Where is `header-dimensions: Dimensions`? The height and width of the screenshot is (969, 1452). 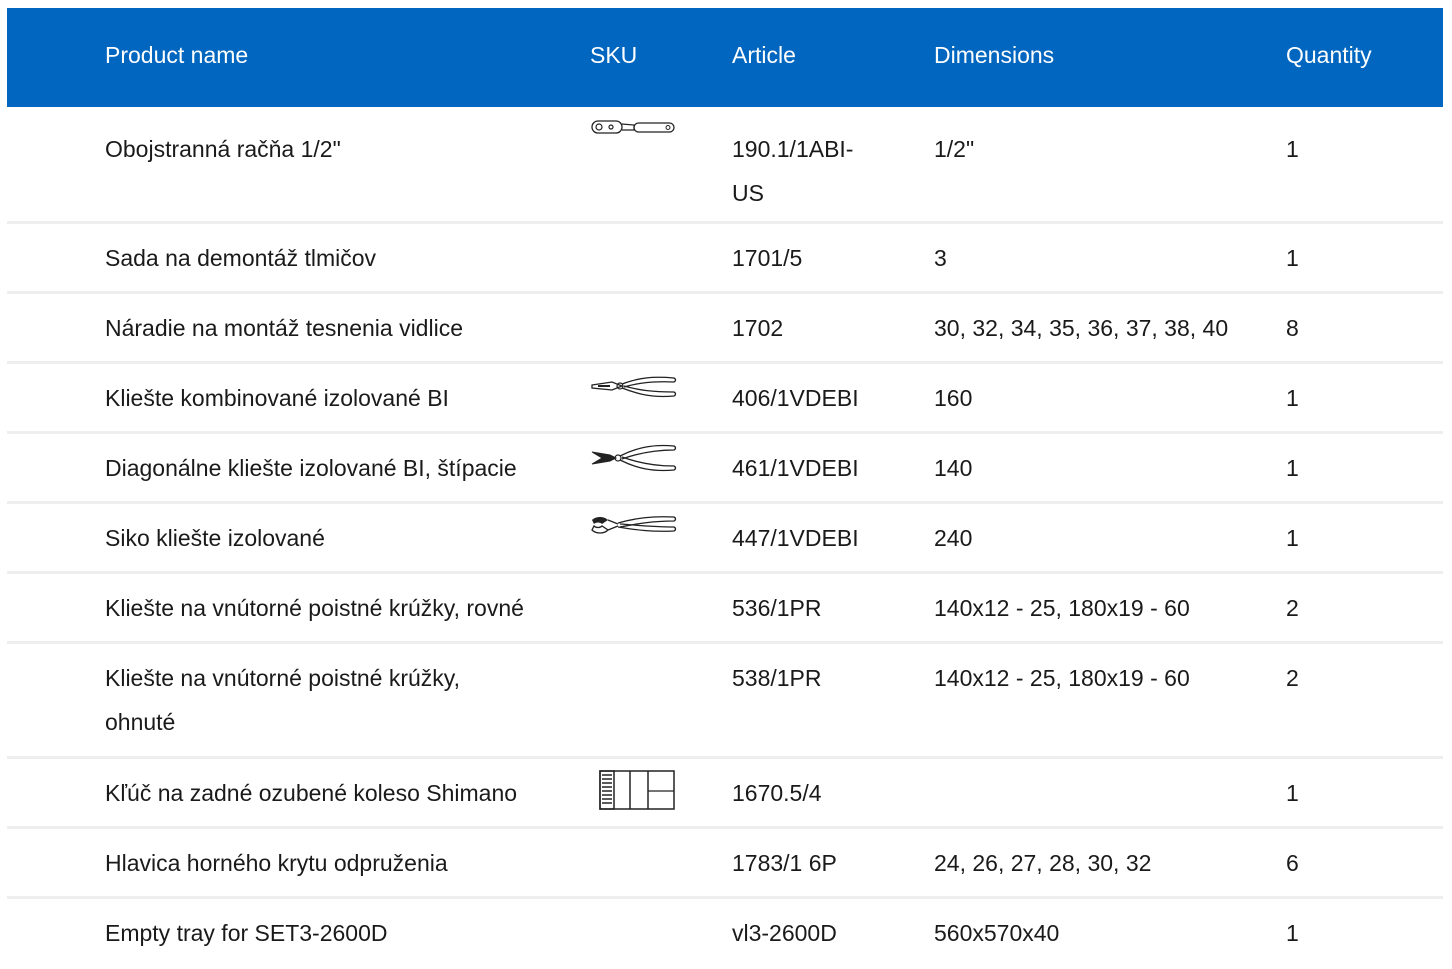
header-dimensions: Dimensions is located at coordinates (994, 55).